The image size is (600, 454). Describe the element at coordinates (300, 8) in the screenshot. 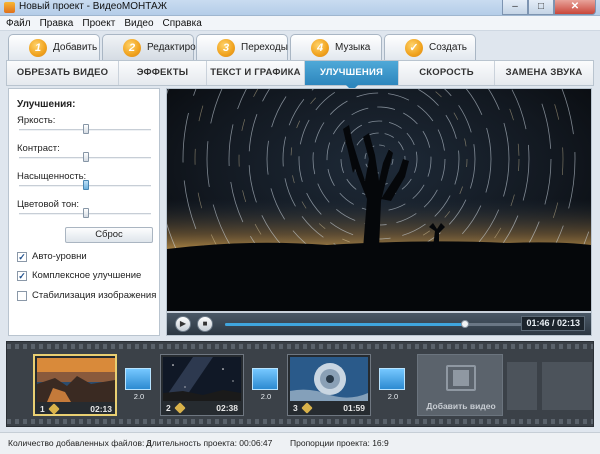

I see `title-bar: Новый проект - ВидеоМОНТАЖ – □ ✕` at that location.